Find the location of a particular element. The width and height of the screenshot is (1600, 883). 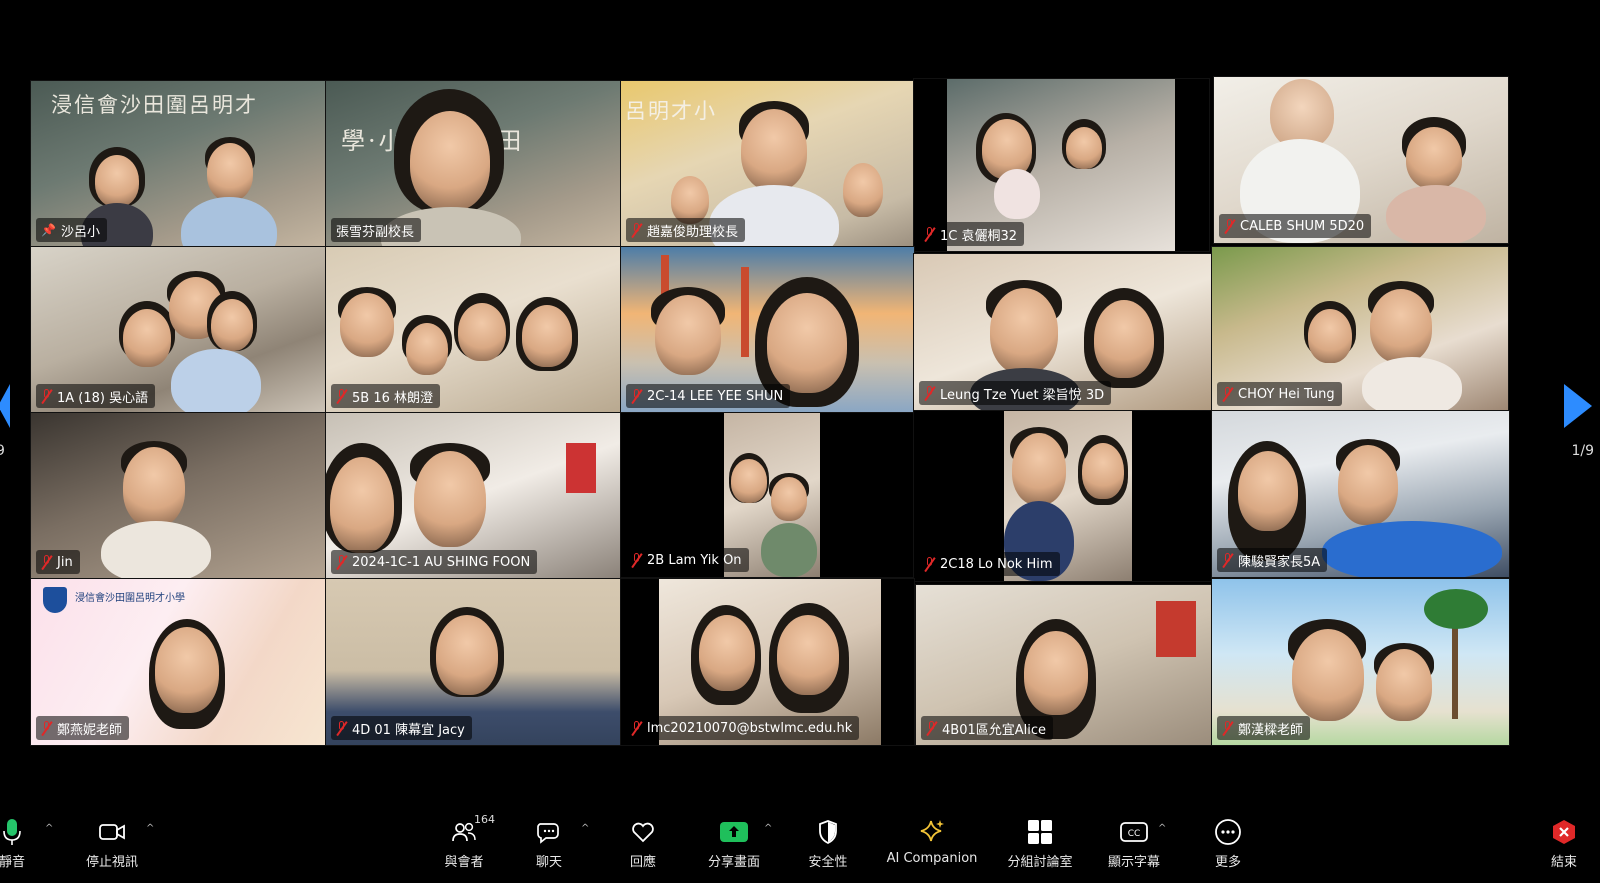

video-tile: 4B01區允宜Alice is located at coordinates (1063, 665).